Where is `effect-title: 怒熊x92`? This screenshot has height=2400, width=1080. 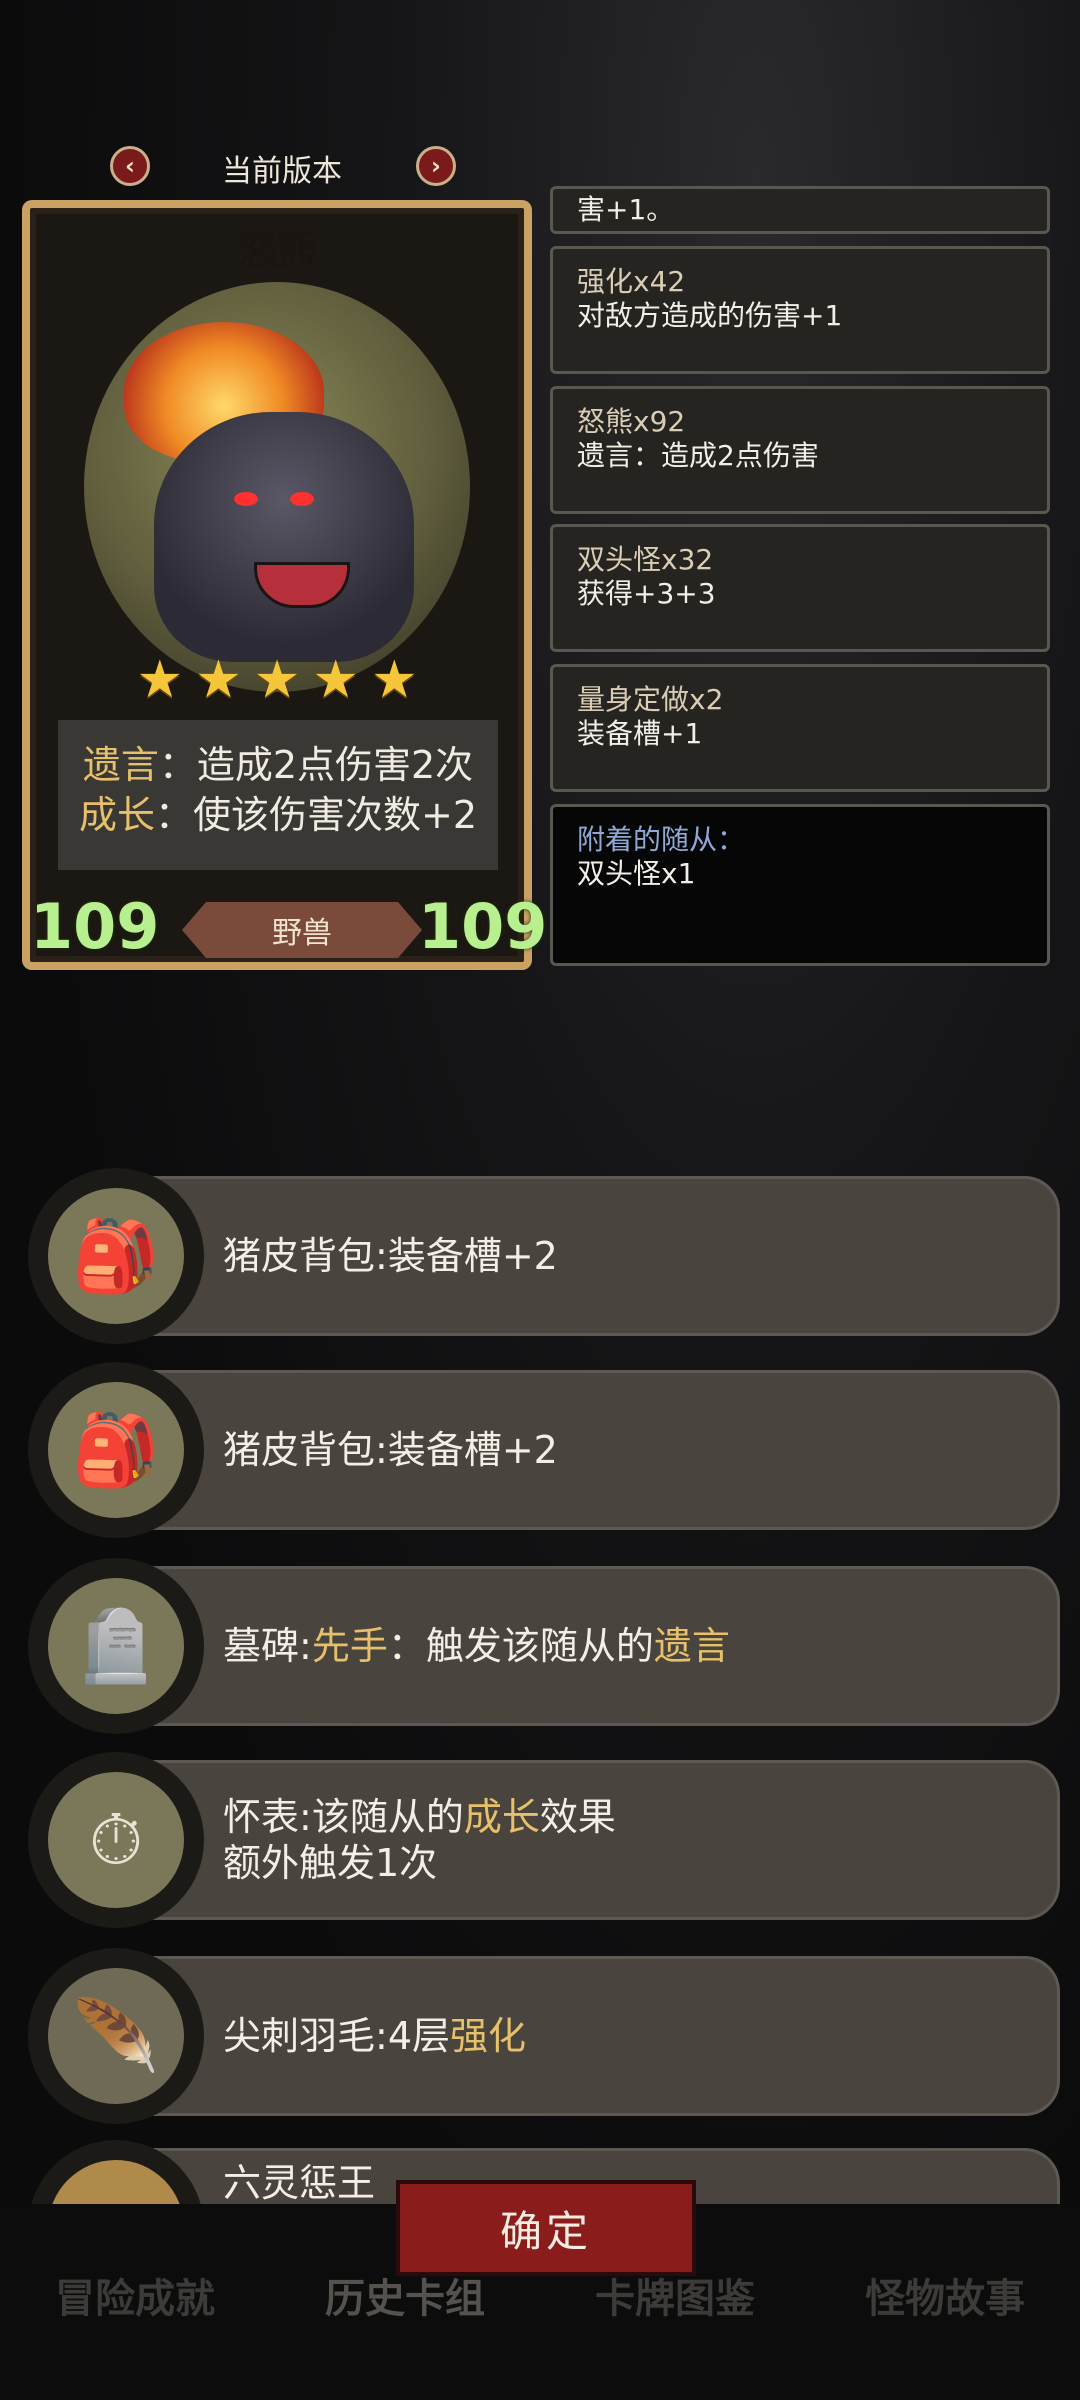 effect-title: 怒熊x92 is located at coordinates (631, 421).